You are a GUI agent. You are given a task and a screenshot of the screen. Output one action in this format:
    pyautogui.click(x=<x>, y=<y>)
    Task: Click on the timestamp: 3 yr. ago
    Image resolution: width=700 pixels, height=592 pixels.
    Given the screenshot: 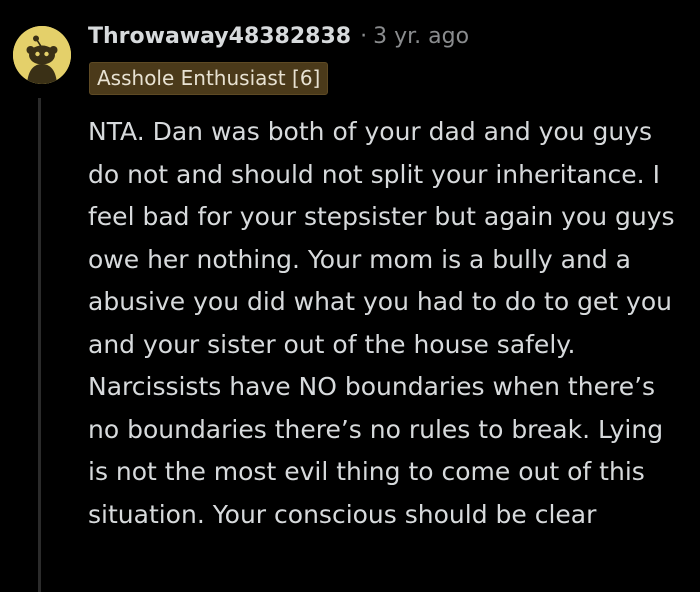 What is the action you would take?
    pyautogui.click(x=421, y=36)
    